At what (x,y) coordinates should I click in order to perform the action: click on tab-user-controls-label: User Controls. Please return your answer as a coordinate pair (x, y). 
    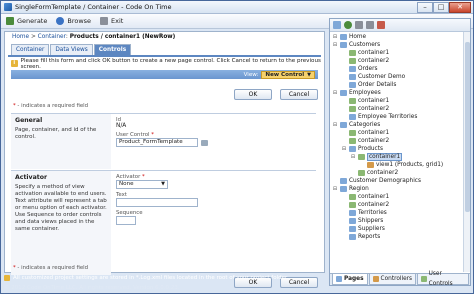
    Looking at the image, I should click on (440, 279).